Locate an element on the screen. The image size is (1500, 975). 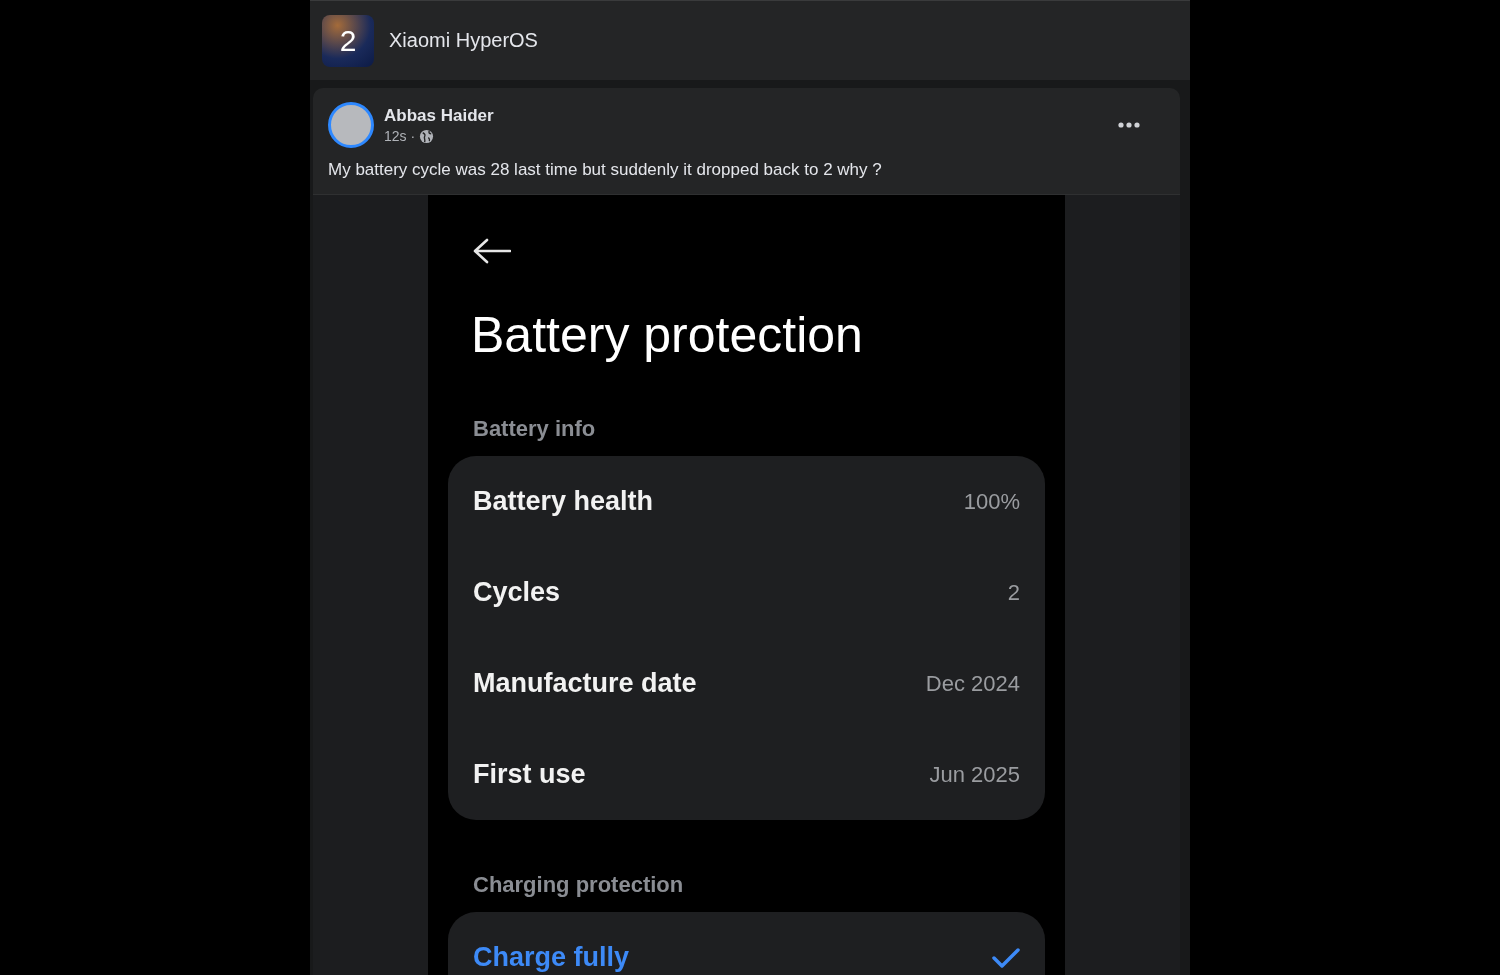
group-name: Xiaomi HyperOS is located at coordinates (463, 40).